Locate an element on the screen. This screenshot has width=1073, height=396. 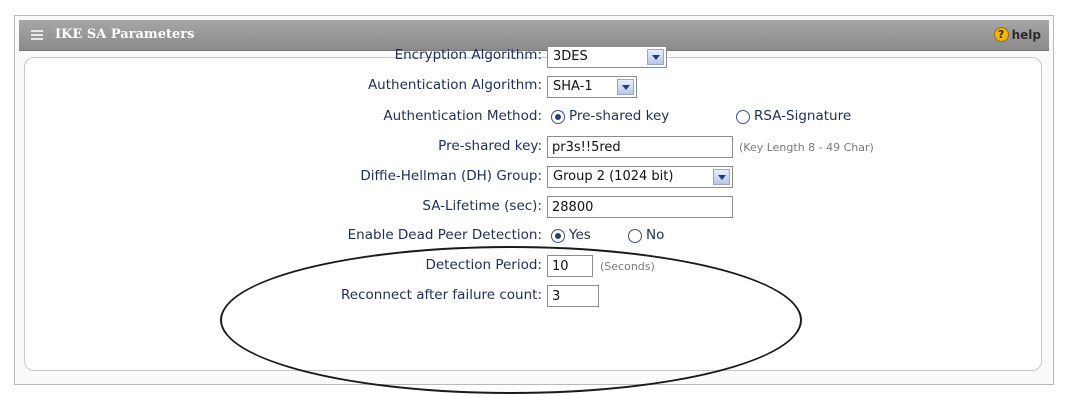
authentication-algorithm-label: Authentication Algorithm: is located at coordinates (454, 85).